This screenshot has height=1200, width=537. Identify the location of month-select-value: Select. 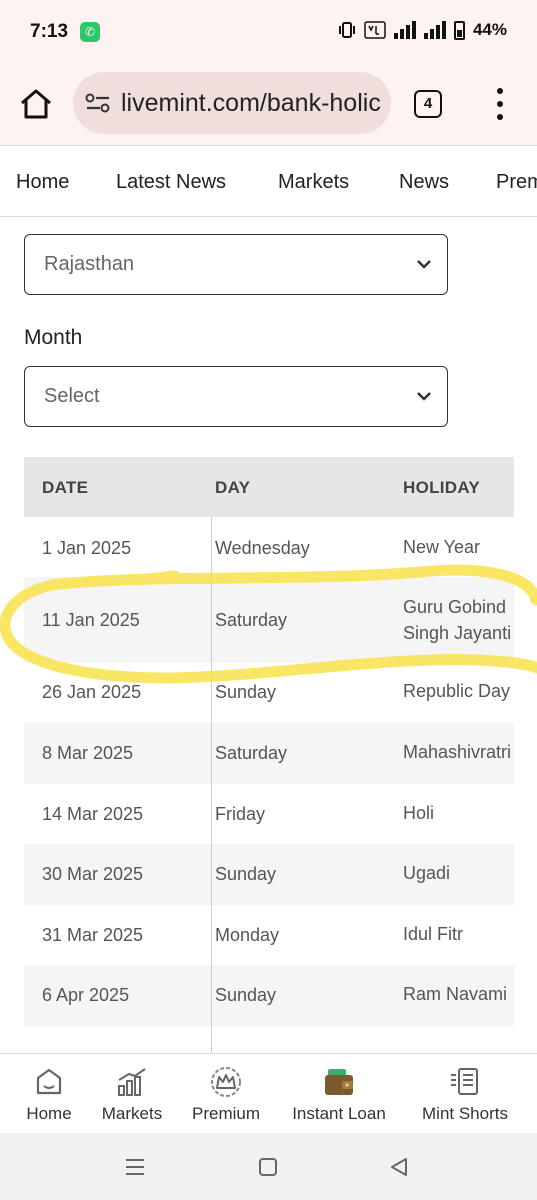
(72, 396).